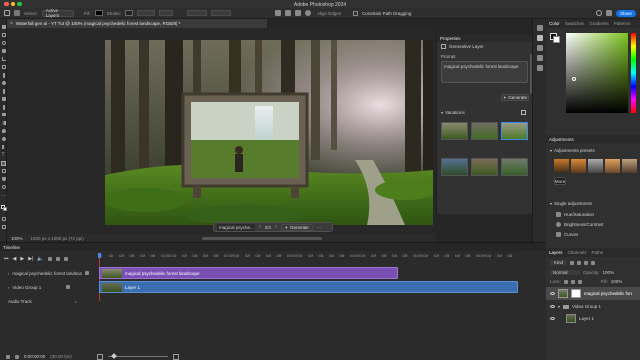 The width and height of the screenshot is (640, 360). Describe the element at coordinates (593, 262) in the screenshot. I see `filter-shape-icon` at that location.